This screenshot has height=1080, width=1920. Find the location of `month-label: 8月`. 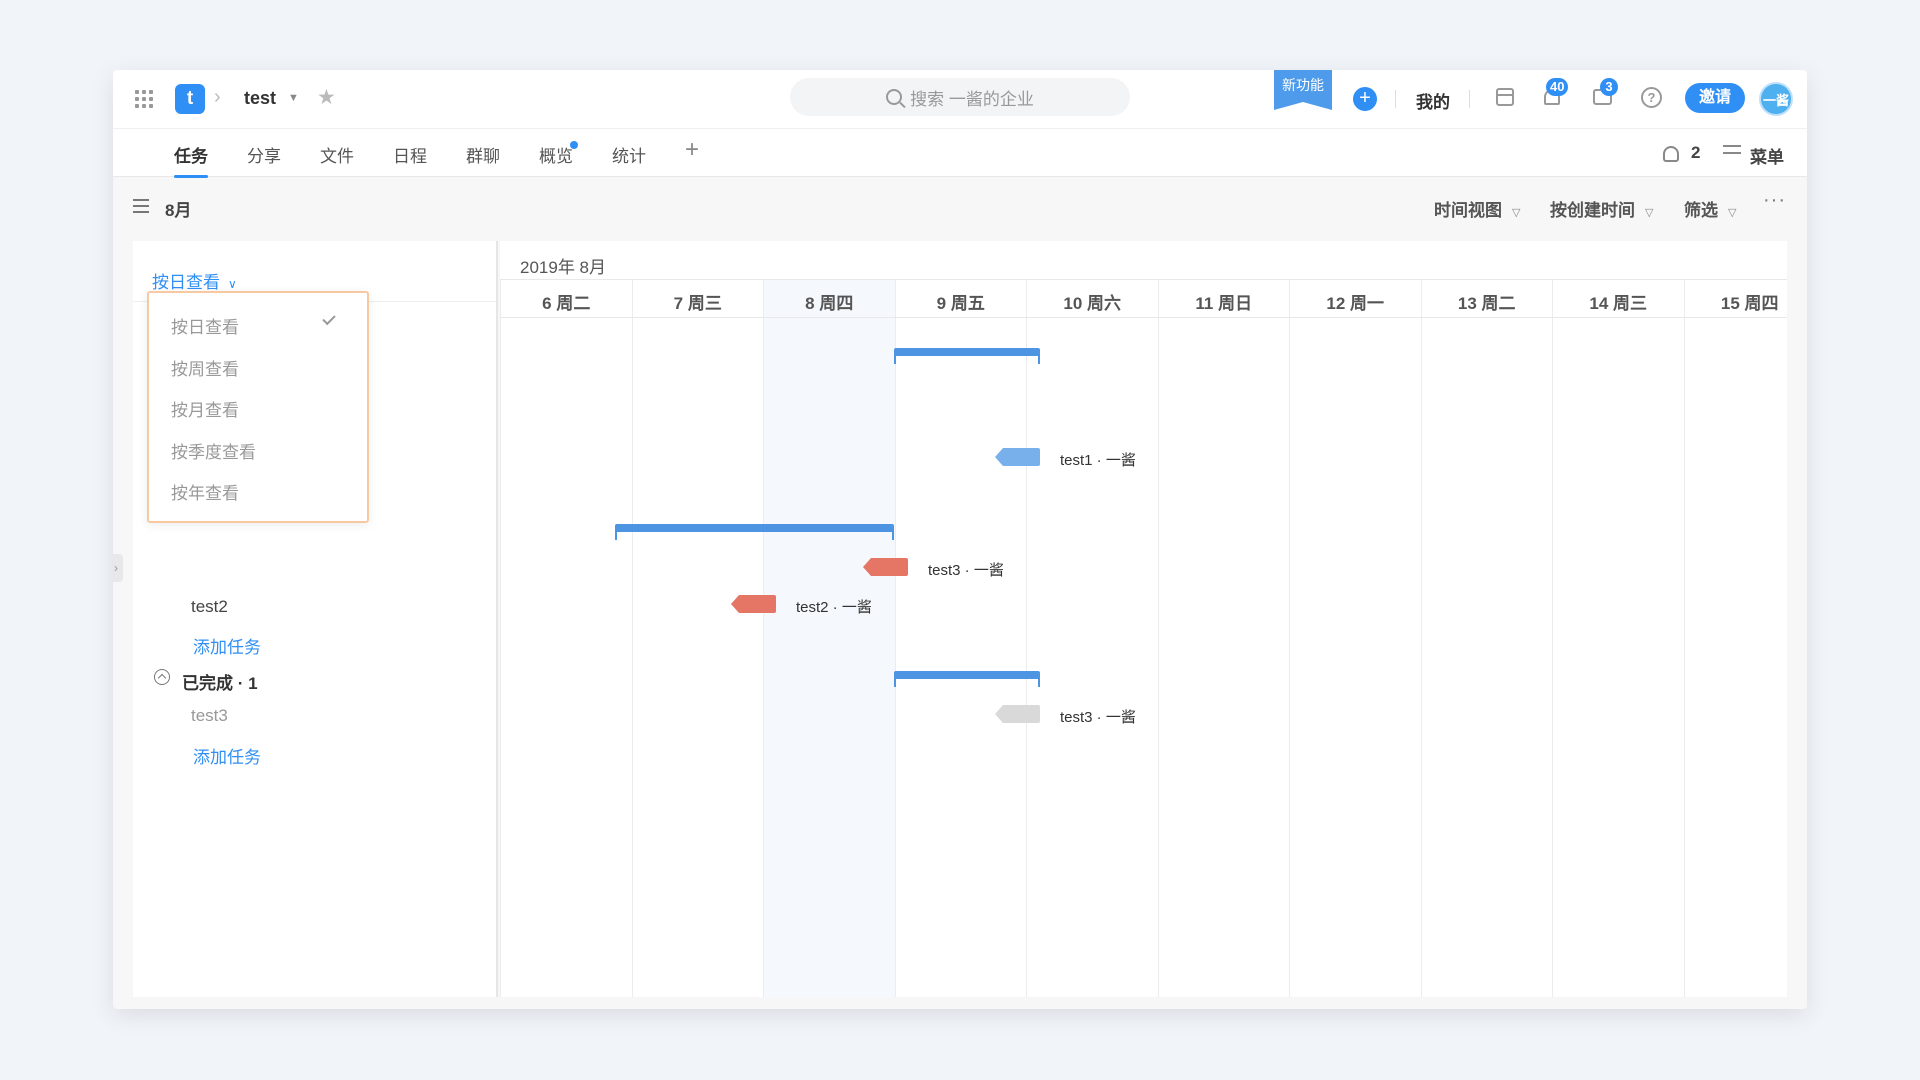

month-label: 8月 is located at coordinates (178, 210).